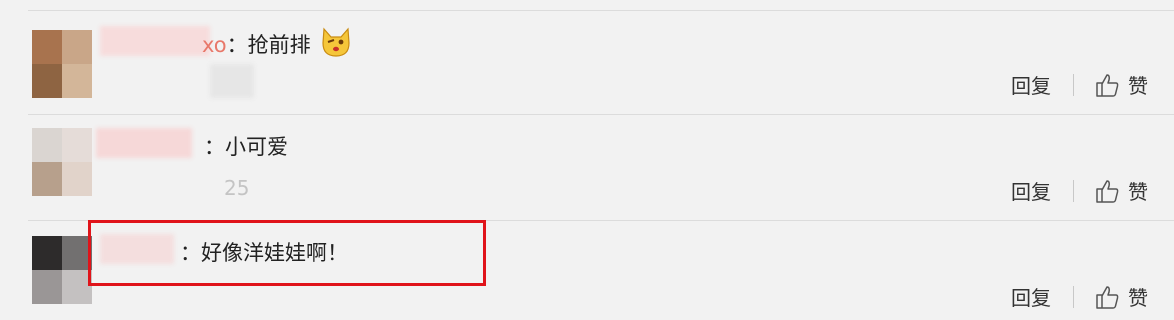  I want to click on comment-text: xo：抢前排, so click(277, 46).